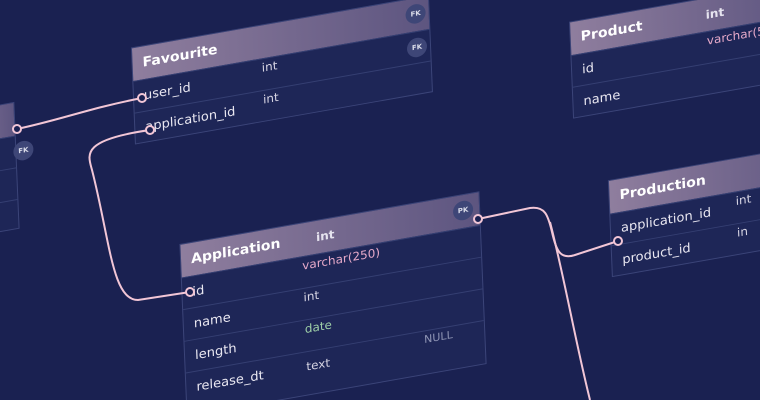  Describe the element at coordinates (139, 215) in the screenshot. I see `link-application-id` at that location.